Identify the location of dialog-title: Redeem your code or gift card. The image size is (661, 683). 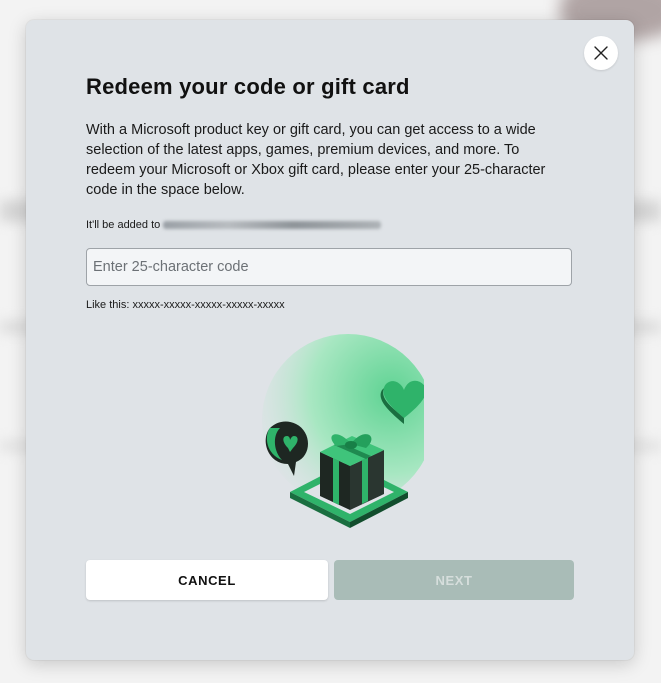
(248, 86).